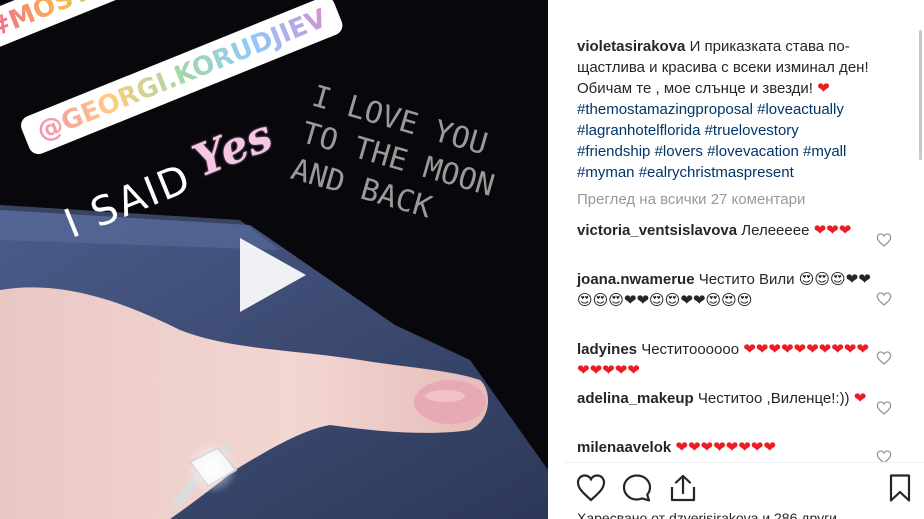 The height and width of the screenshot is (519, 924). I want to click on hashtag-link: #lovevacation, so click(753, 151).